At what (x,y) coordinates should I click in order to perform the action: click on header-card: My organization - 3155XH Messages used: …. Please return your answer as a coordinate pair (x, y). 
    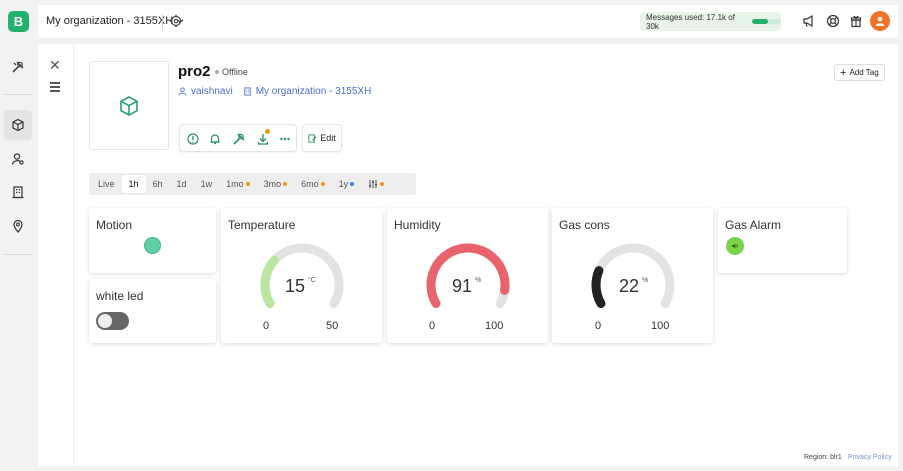
    Looking at the image, I should click on (468, 21).